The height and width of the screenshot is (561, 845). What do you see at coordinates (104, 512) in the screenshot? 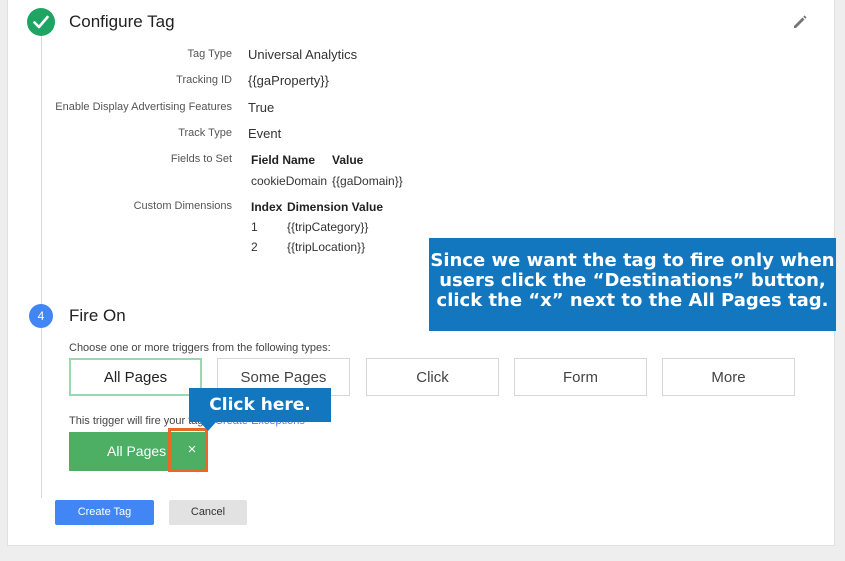
I see `create-tag-button: Create Tag` at bounding box center [104, 512].